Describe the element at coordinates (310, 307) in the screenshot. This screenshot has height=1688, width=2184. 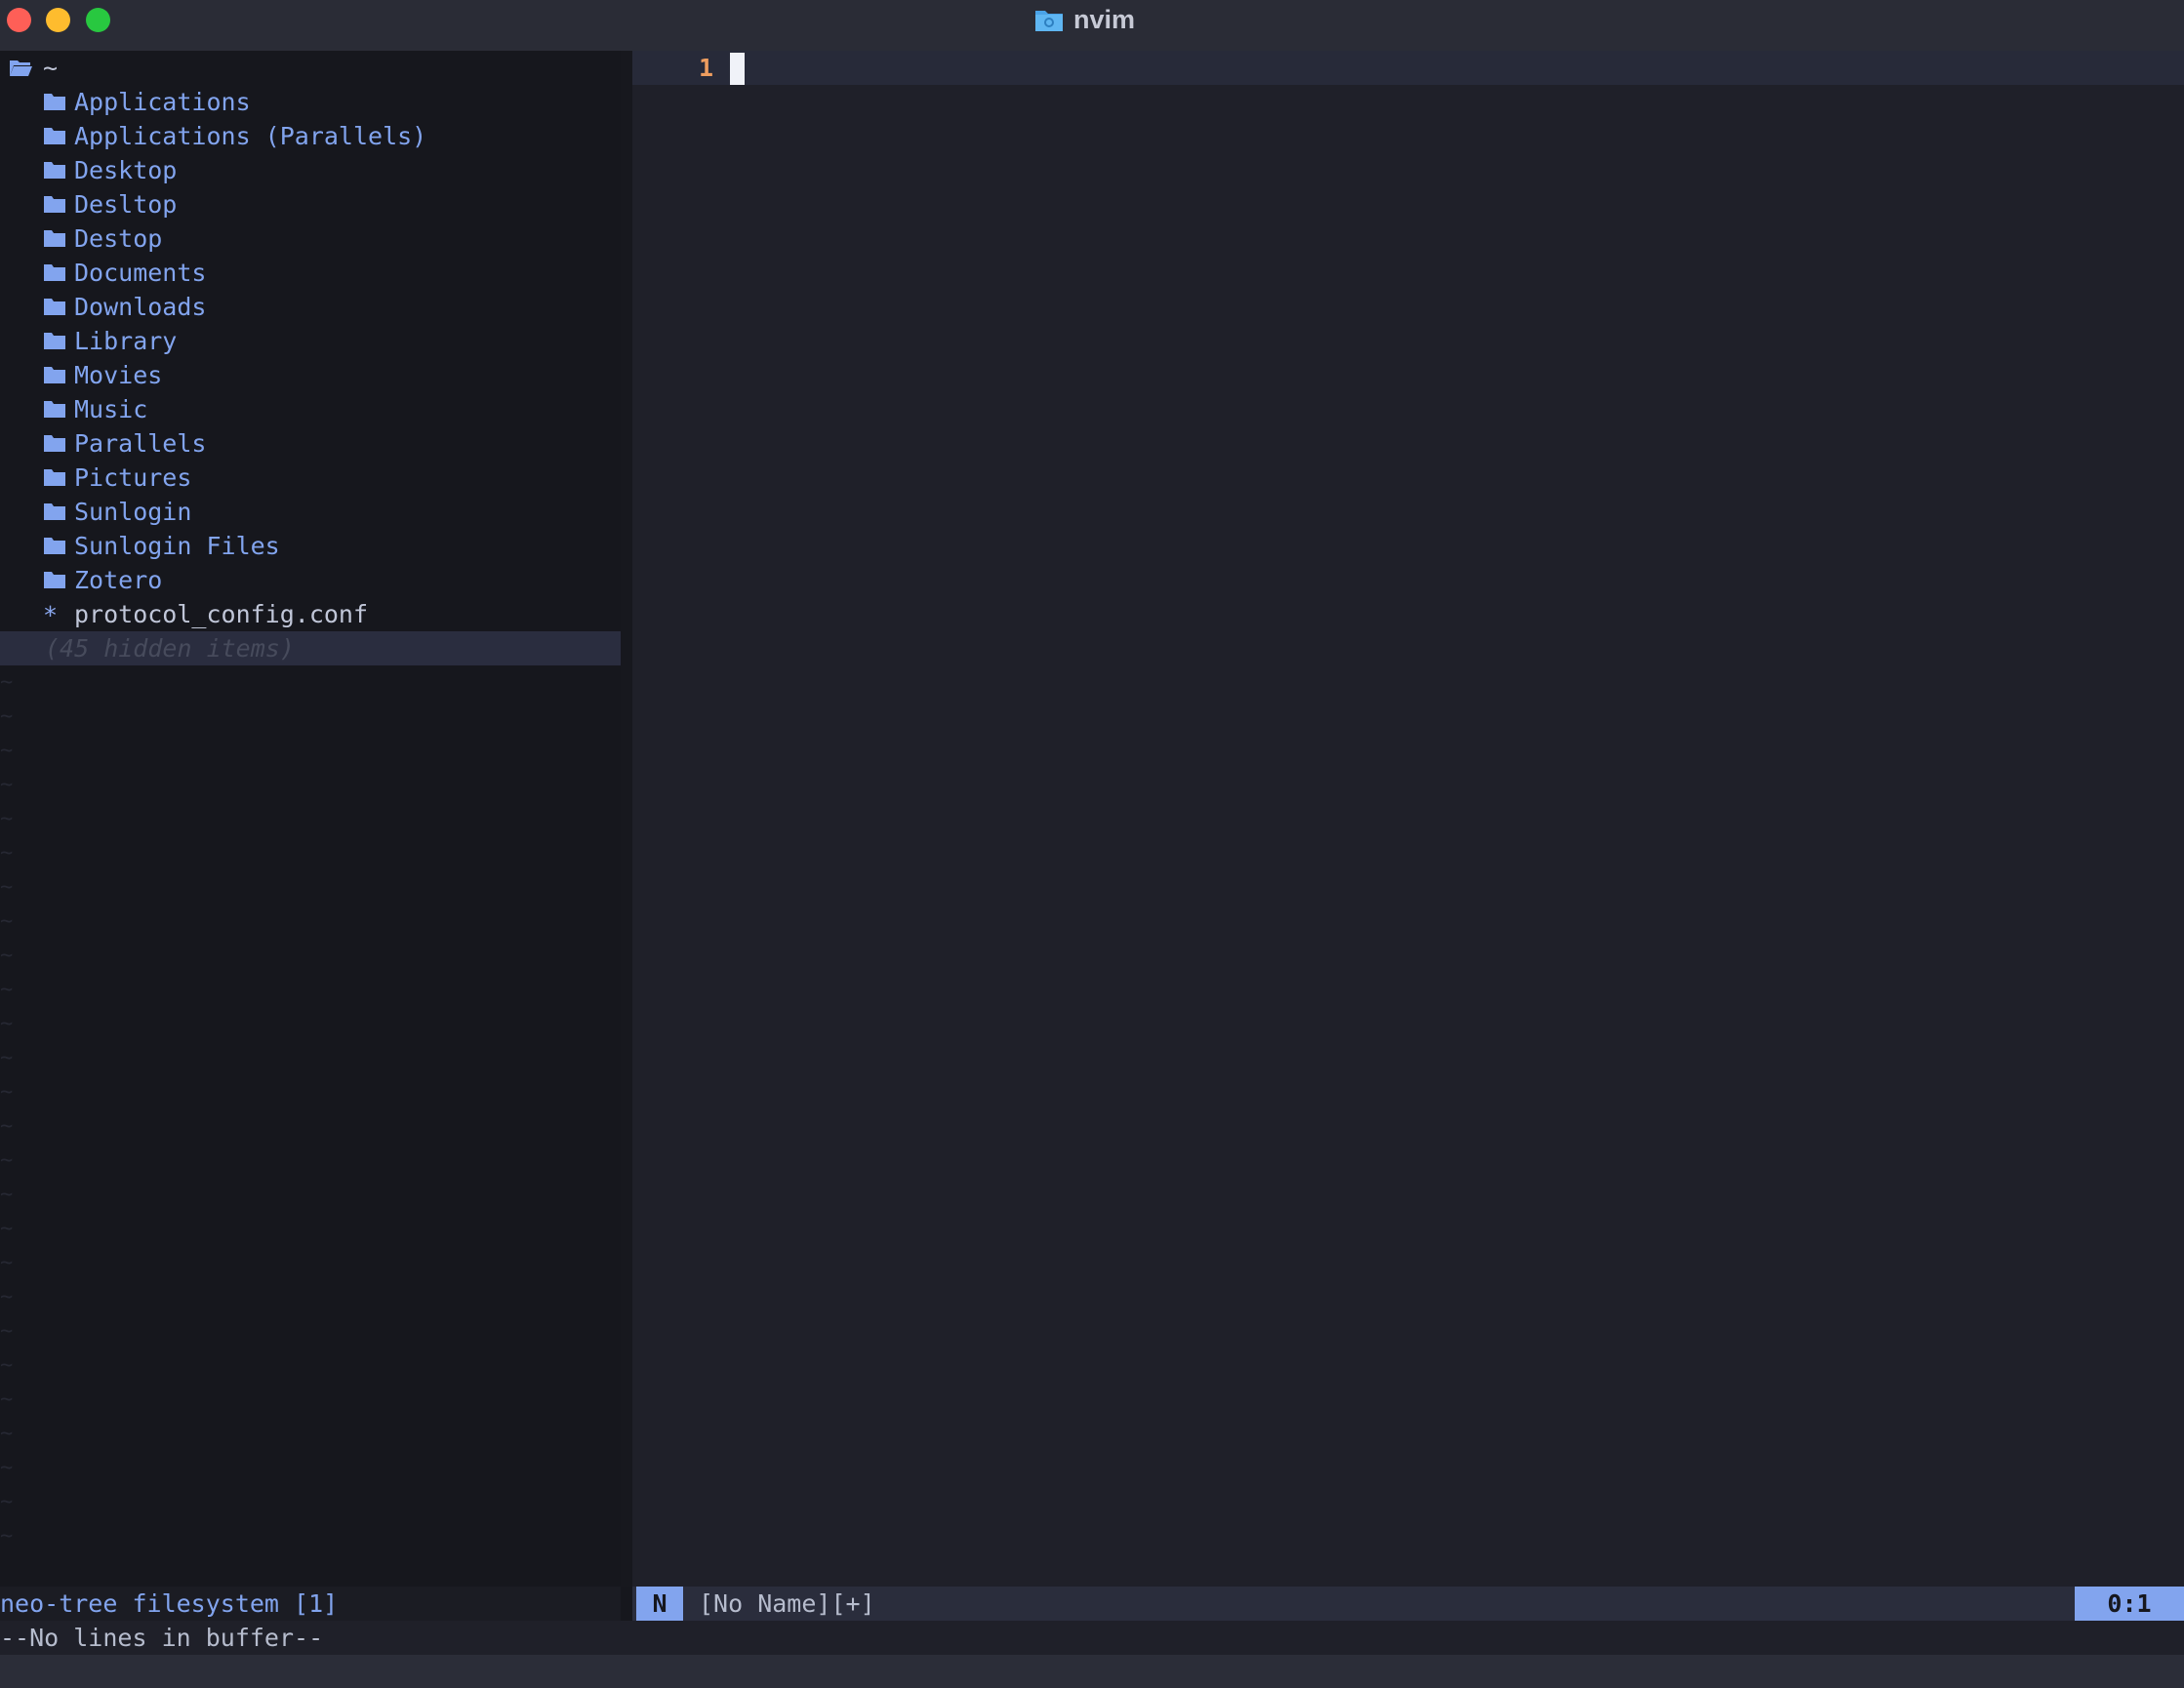
I see `tree-folder-row: Downloads` at that location.